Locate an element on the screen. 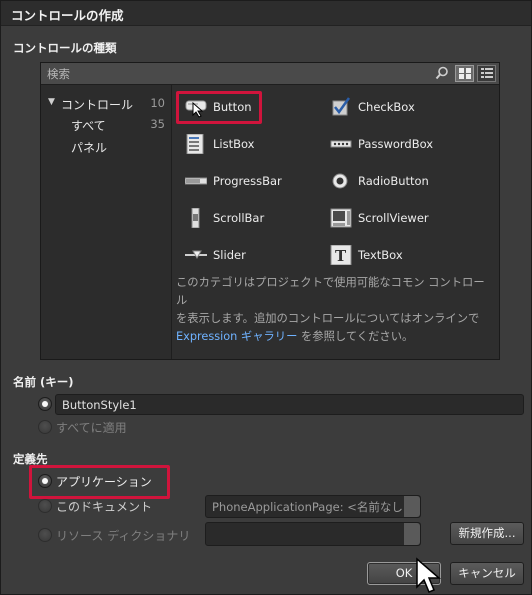 This screenshot has height=595, width=532. progressbar-icon is located at coordinates (196, 181).